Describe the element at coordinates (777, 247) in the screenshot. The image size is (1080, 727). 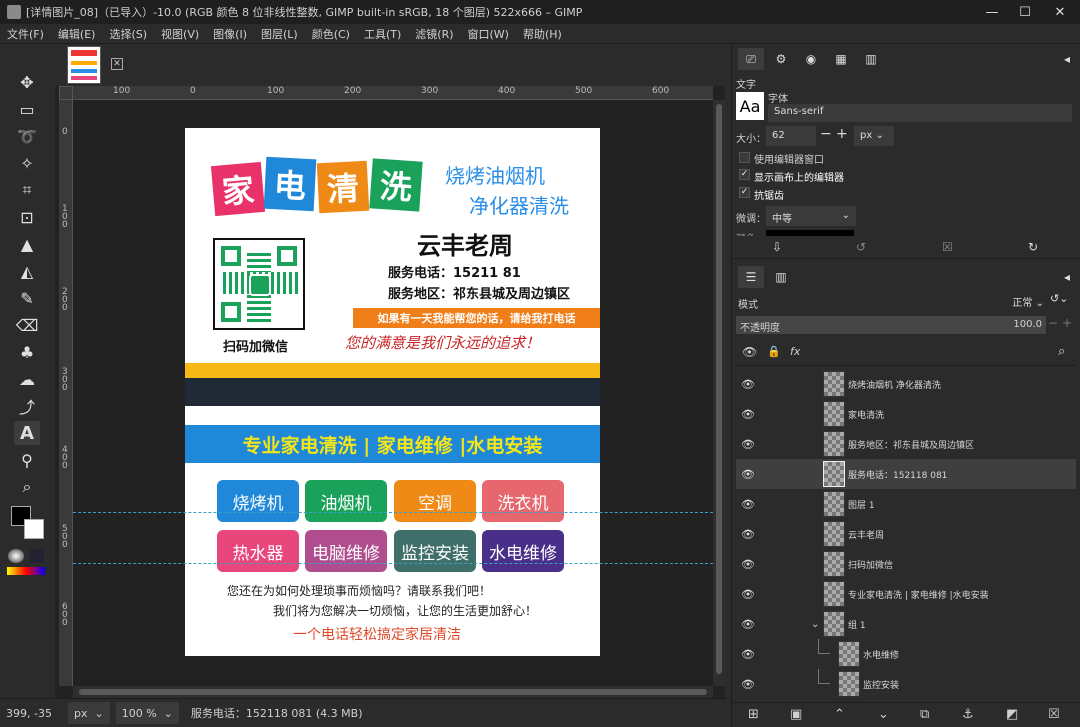
I see `save-options-icon: ⇩` at that location.